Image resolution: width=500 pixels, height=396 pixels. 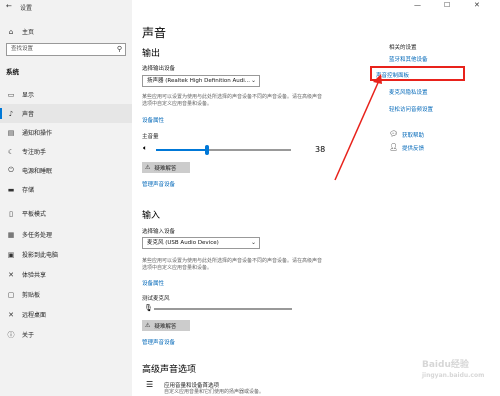 I want to click on display-icon: ▭, so click(x=11, y=94).